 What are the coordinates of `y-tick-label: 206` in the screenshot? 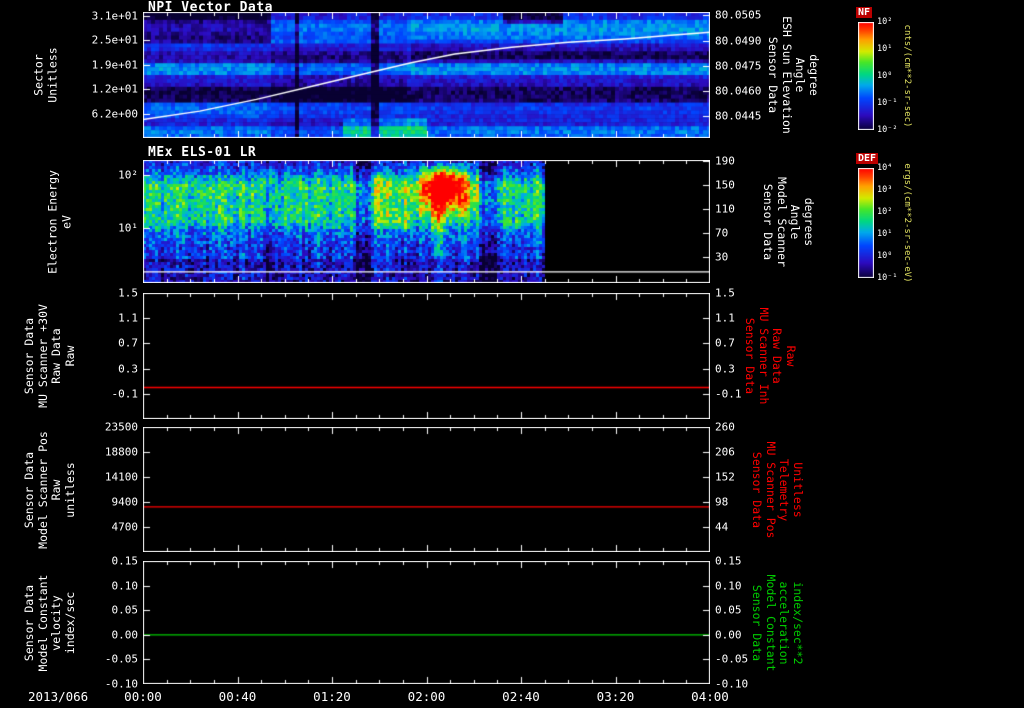 It's located at (725, 452).